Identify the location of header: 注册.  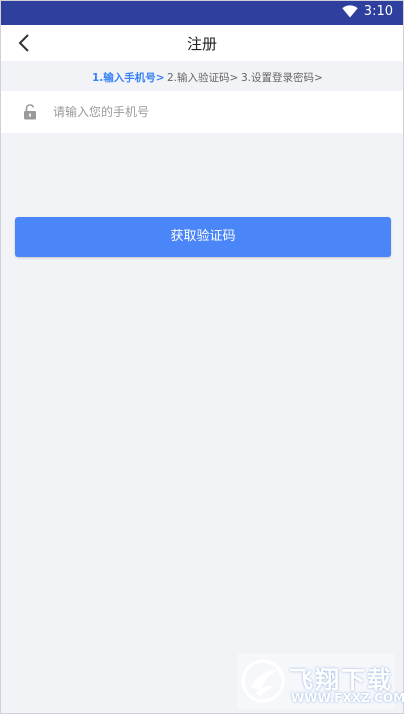
(202, 43).